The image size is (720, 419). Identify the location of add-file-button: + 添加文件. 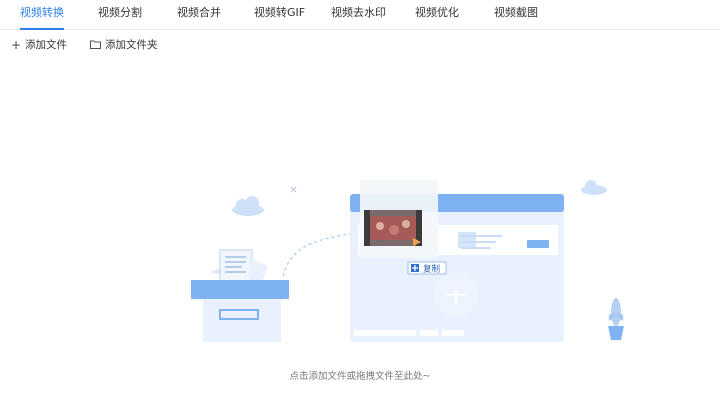
(39, 45).